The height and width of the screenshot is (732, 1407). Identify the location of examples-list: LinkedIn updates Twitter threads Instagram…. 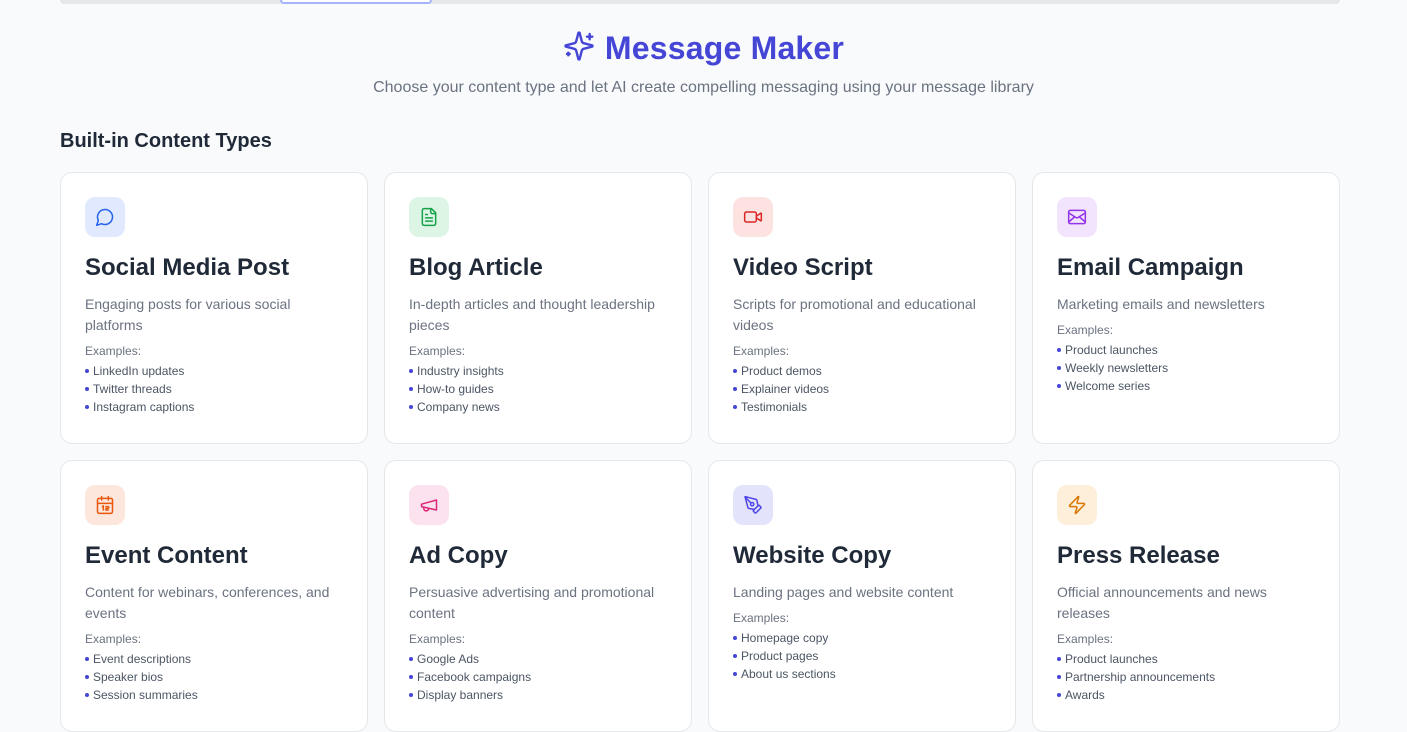
(214, 389).